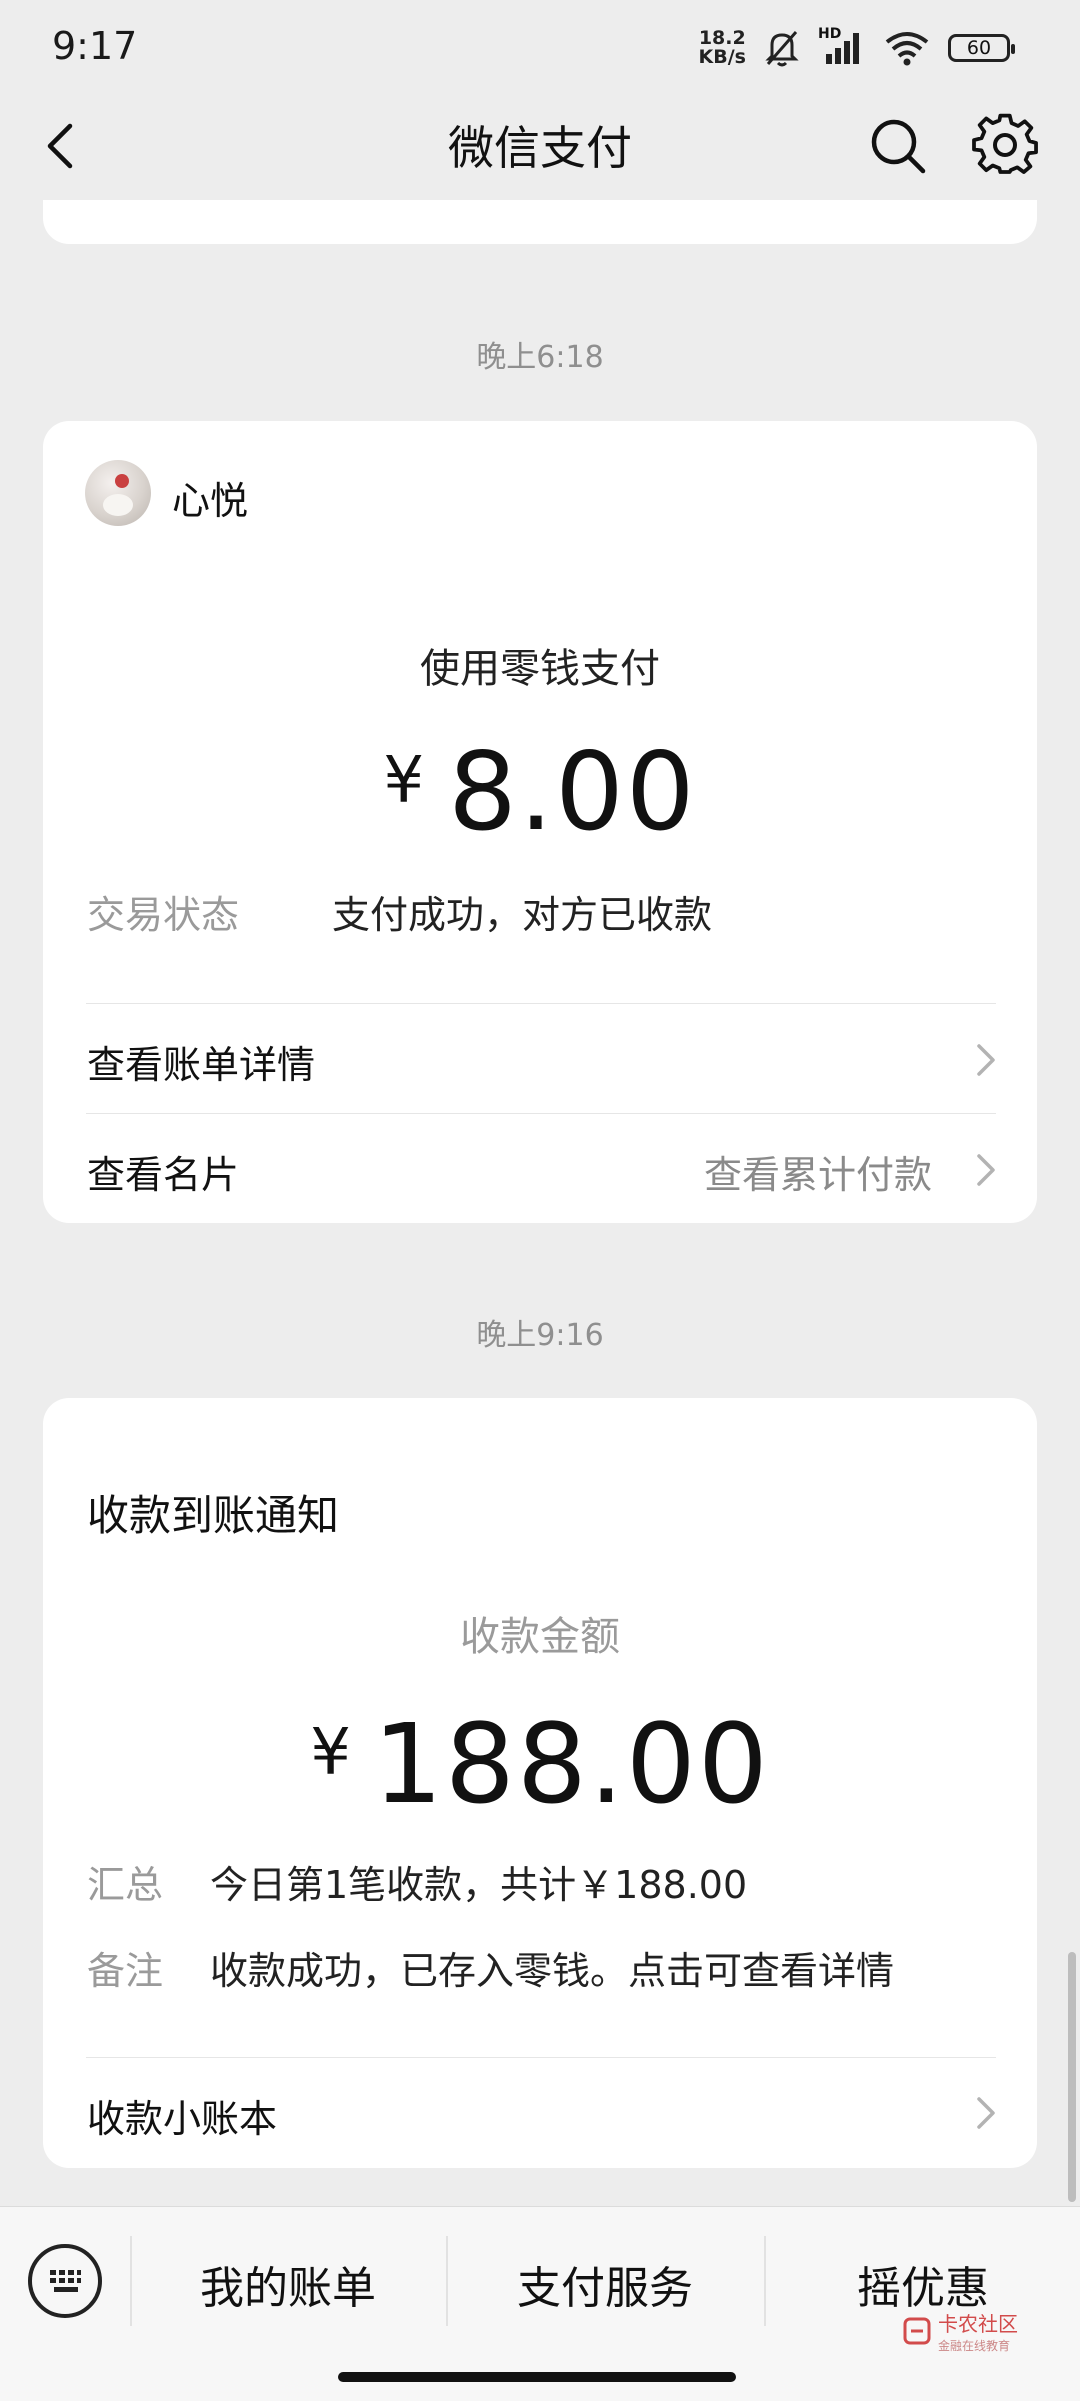 Image resolution: width=1080 pixels, height=2401 pixels. I want to click on keyboard-toggle-button, so click(65, 2281).